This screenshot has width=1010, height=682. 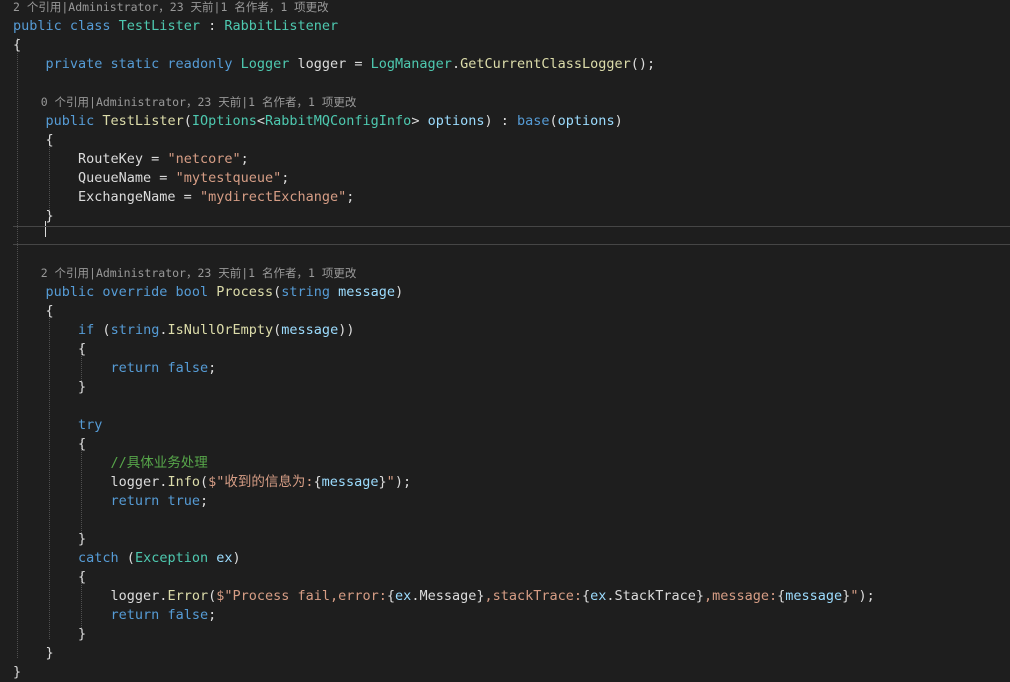 What do you see at coordinates (245, 292) in the screenshot?
I see `code-token: Process` at bounding box center [245, 292].